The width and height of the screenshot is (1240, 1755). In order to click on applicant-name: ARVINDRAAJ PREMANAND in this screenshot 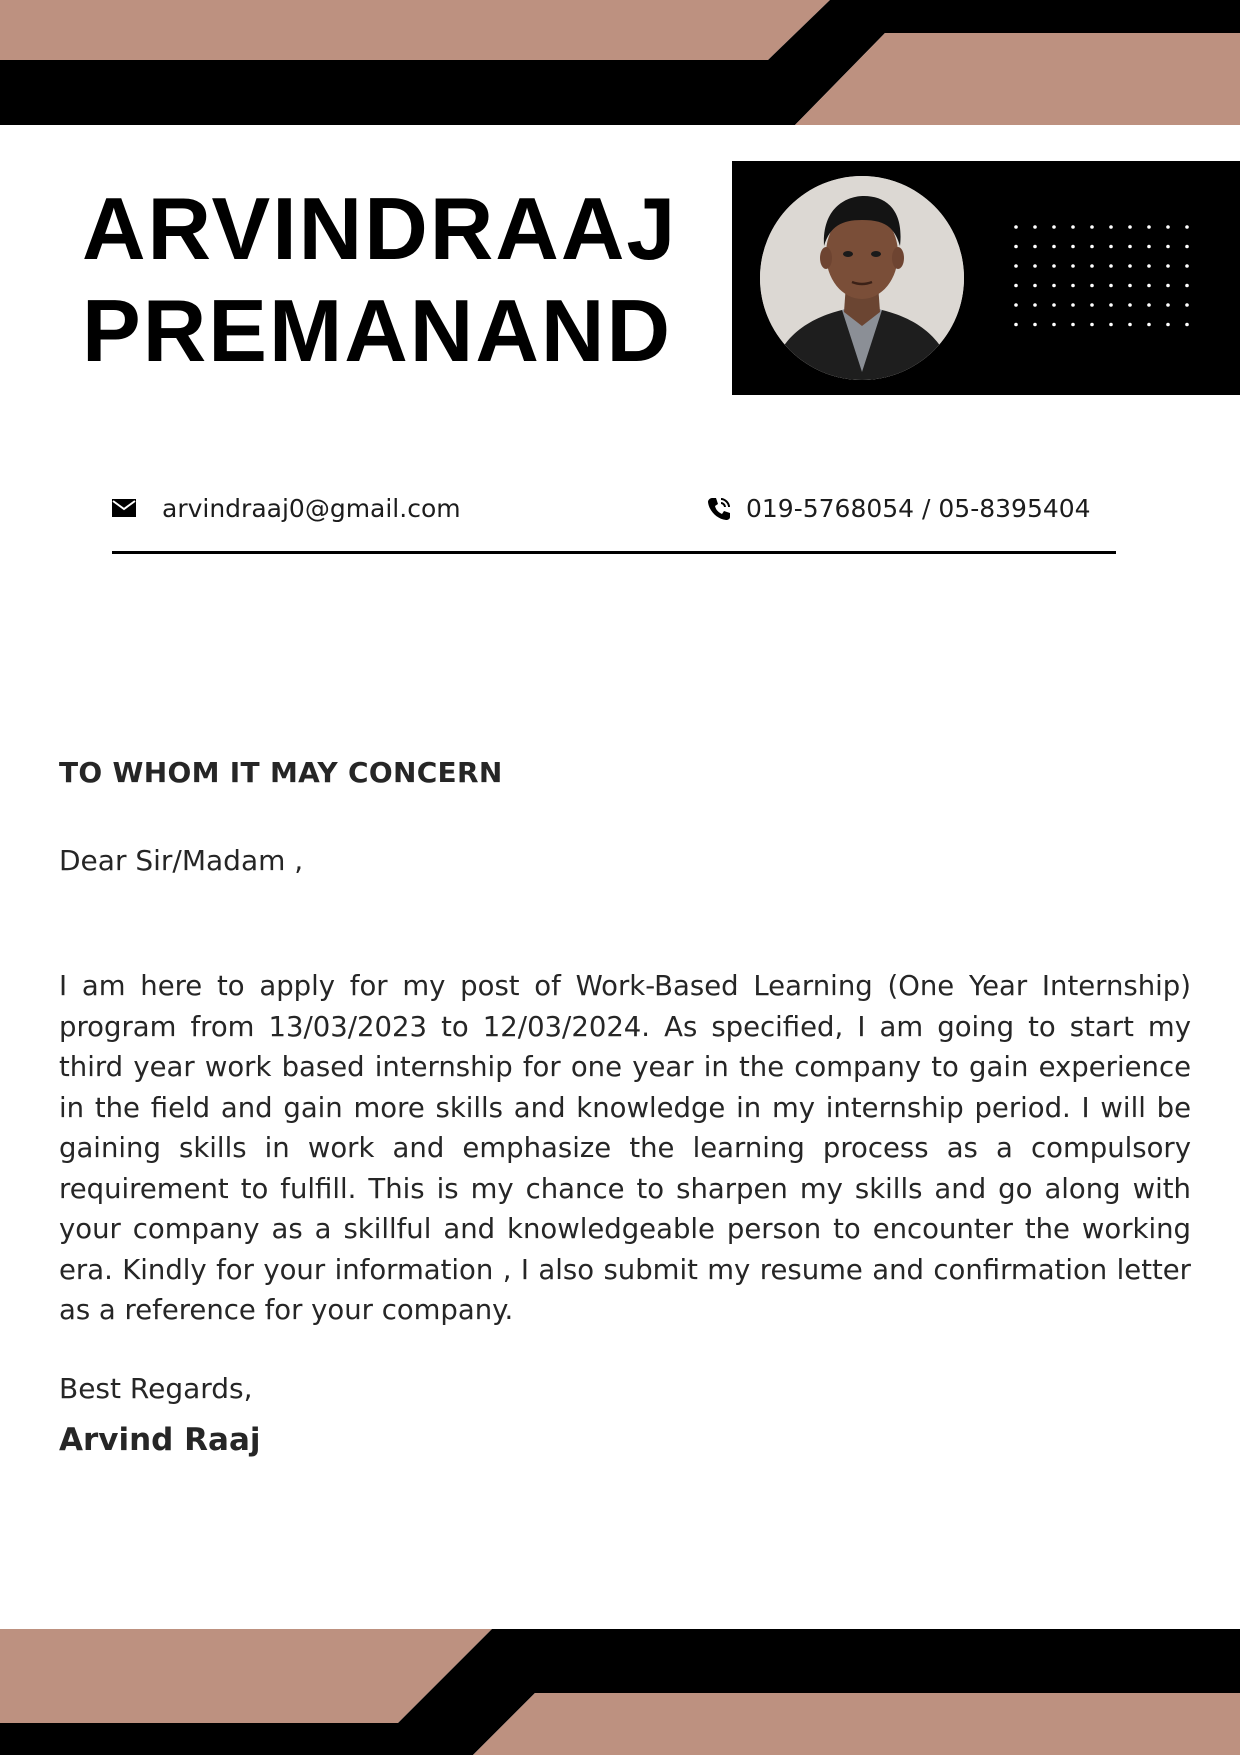, I will do `click(402, 280)`.